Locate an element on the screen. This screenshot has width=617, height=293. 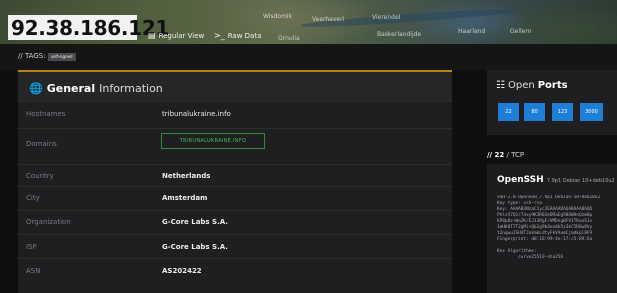
tag-chip: self-signed is located at coordinates (62, 57).